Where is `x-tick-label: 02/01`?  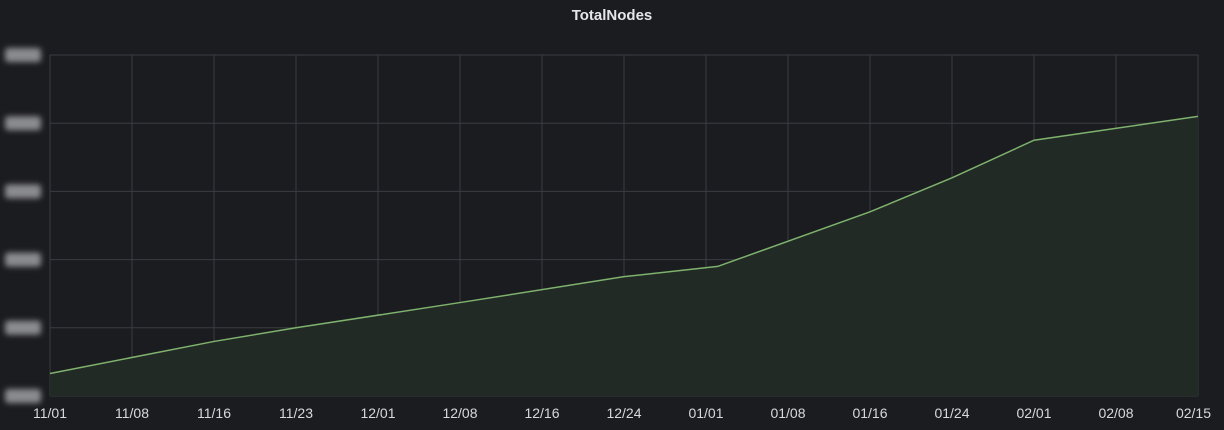 x-tick-label: 02/01 is located at coordinates (1033, 413).